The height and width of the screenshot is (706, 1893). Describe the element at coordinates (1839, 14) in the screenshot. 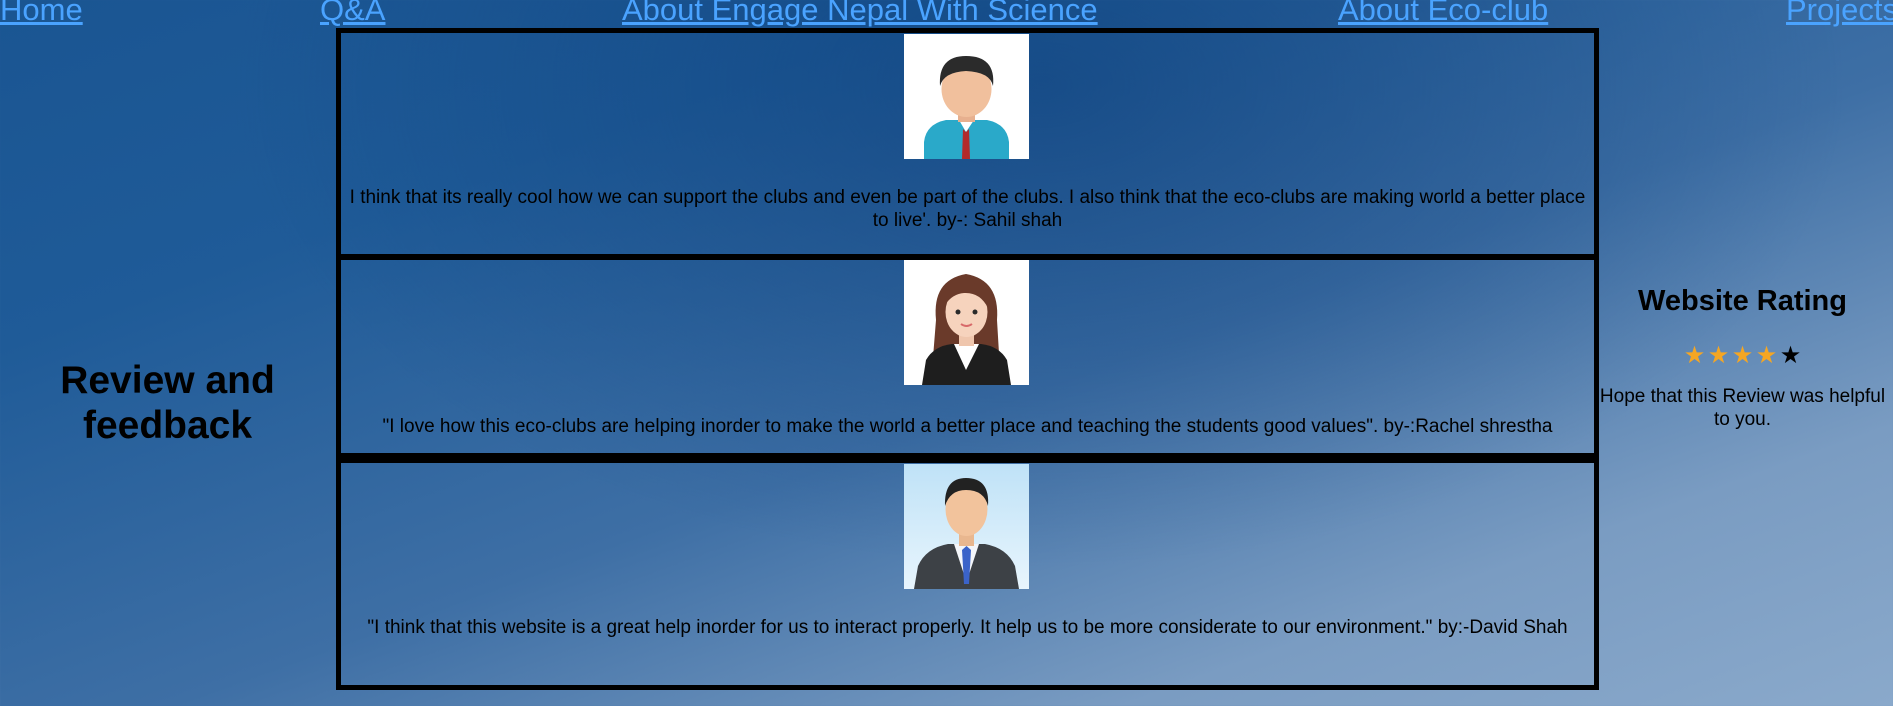

I see `nav-link-projects: Projects` at that location.